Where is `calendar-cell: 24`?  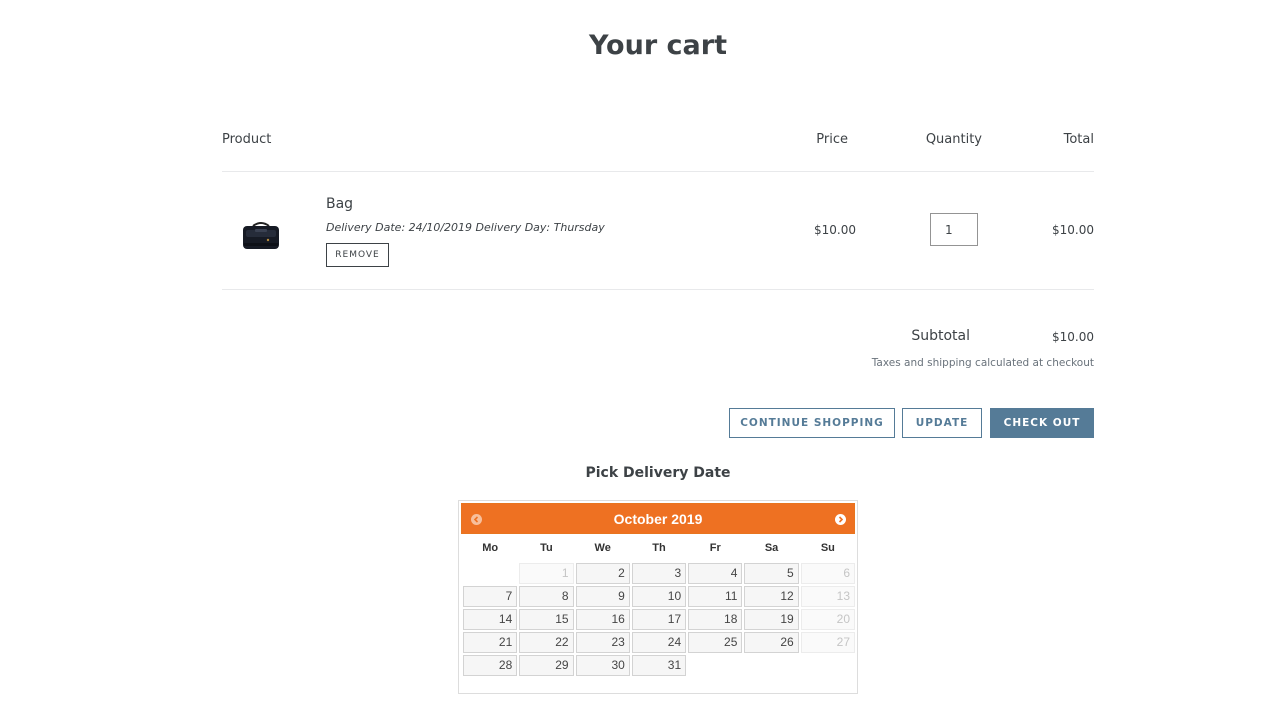 calendar-cell: 24 is located at coordinates (659, 642).